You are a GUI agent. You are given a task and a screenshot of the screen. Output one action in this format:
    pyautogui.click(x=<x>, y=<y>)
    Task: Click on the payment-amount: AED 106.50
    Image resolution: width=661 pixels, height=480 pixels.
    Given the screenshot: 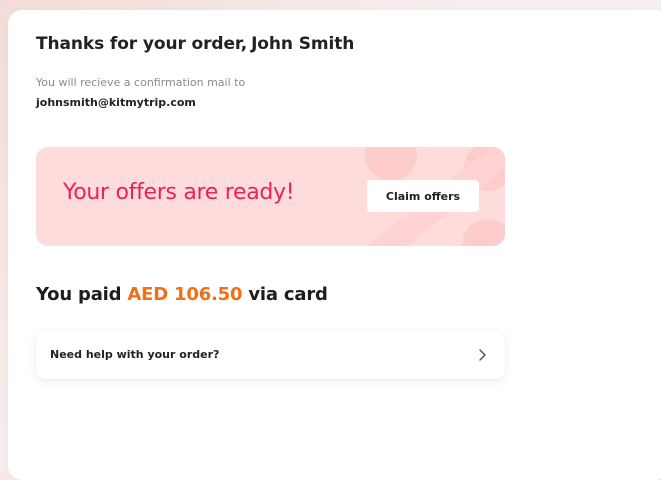 What is the action you would take?
    pyautogui.click(x=185, y=294)
    